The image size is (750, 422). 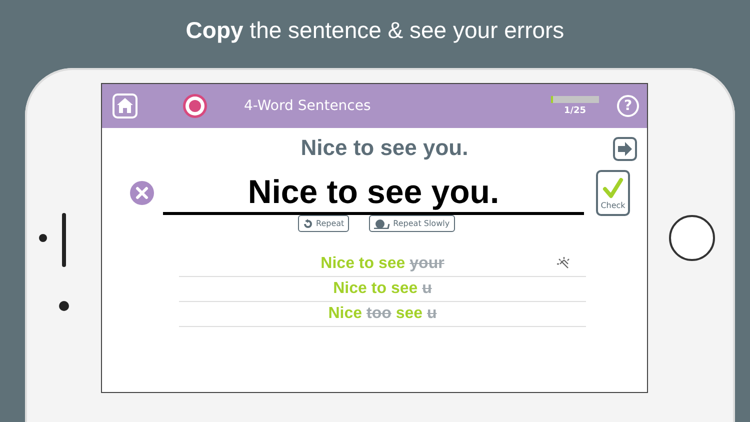 What do you see at coordinates (142, 193) in the screenshot?
I see `clear-icon` at bounding box center [142, 193].